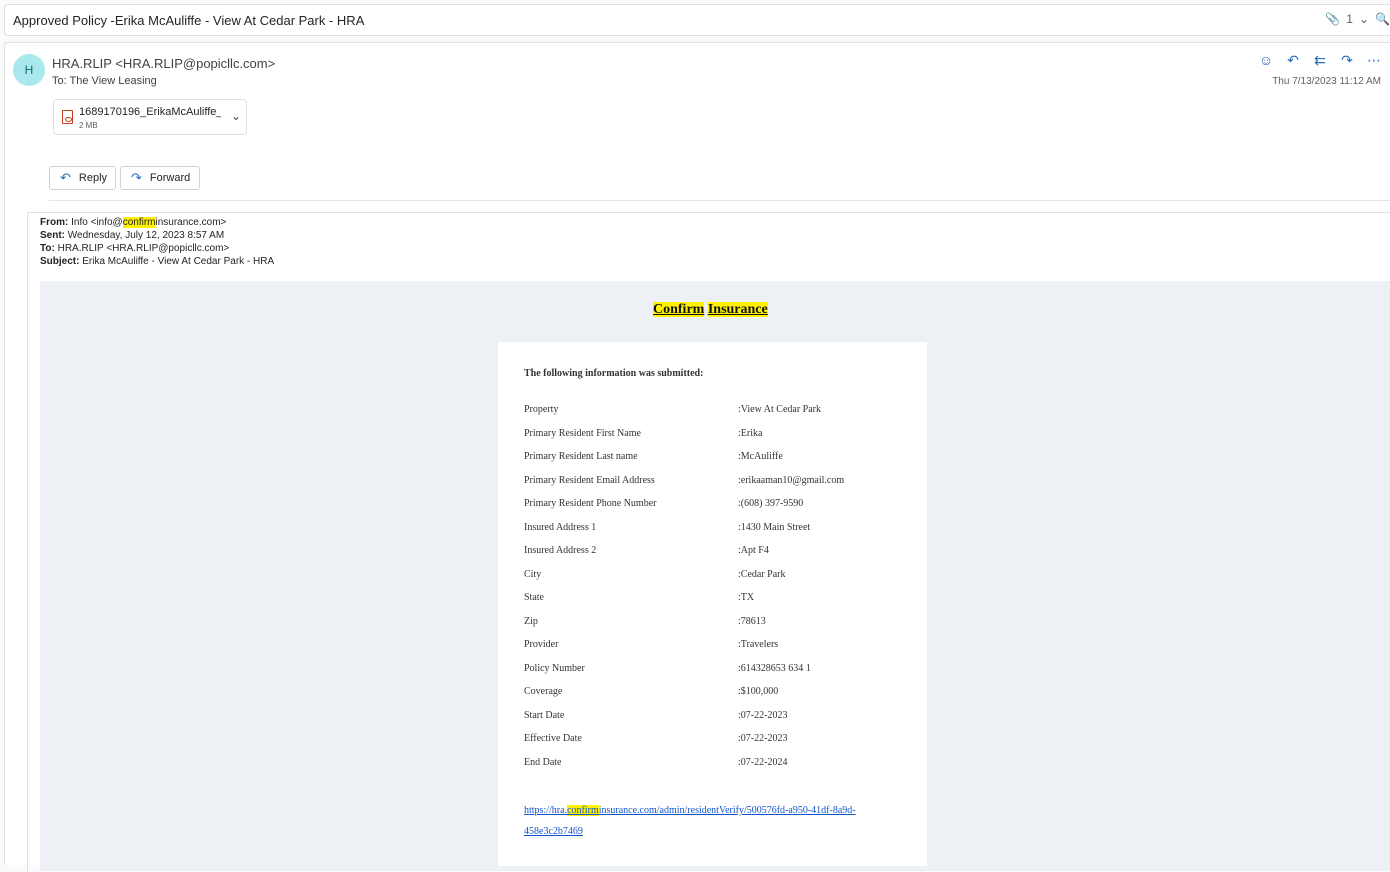 This screenshot has height=872, width=1390. What do you see at coordinates (133, 222) in the screenshot?
I see `quoted-from: From: Info <info@confirminsurance.com>` at bounding box center [133, 222].